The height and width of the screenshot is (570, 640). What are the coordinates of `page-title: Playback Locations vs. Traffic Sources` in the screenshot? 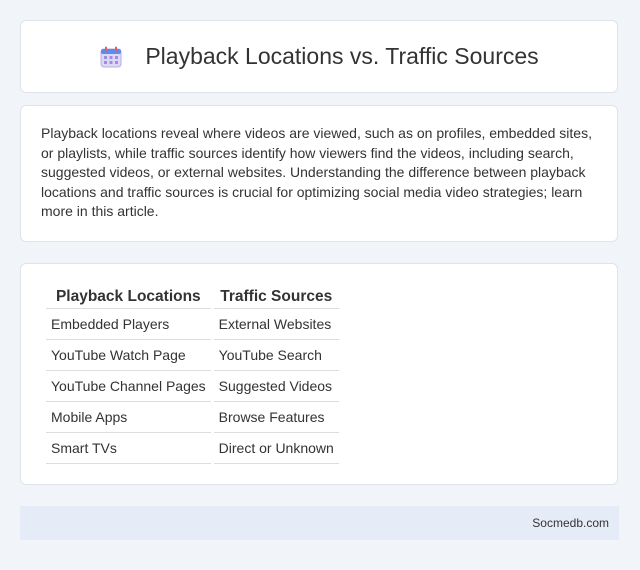 It's located at (342, 56).